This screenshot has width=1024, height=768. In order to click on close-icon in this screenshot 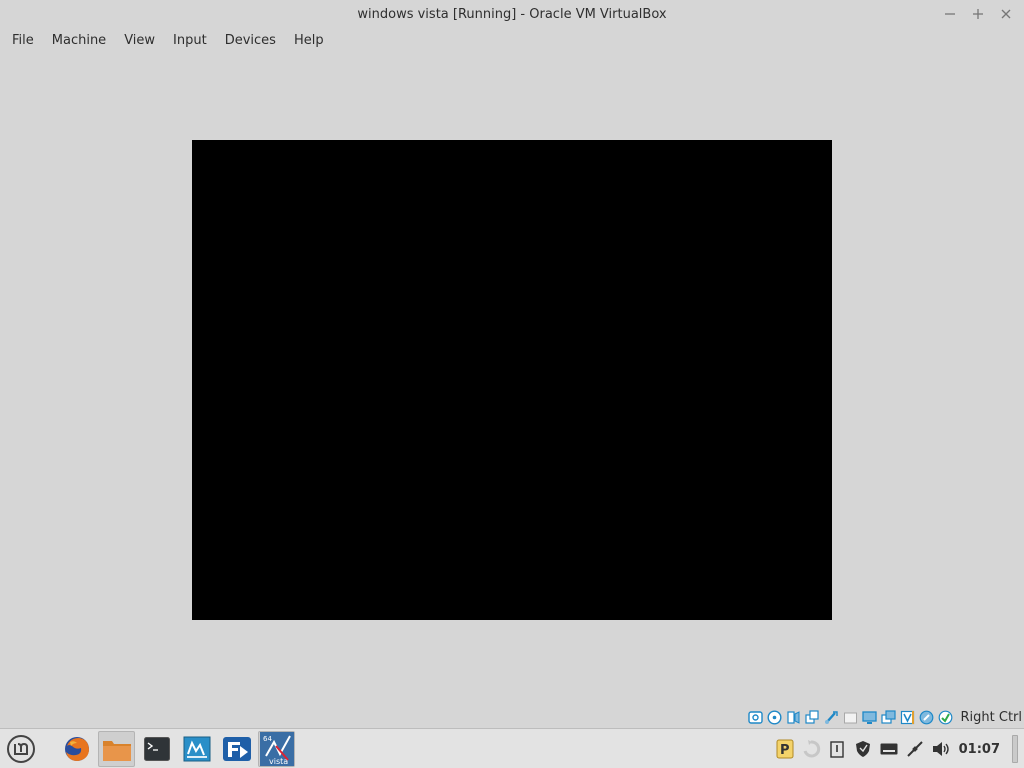, I will do `click(1006, 14)`.